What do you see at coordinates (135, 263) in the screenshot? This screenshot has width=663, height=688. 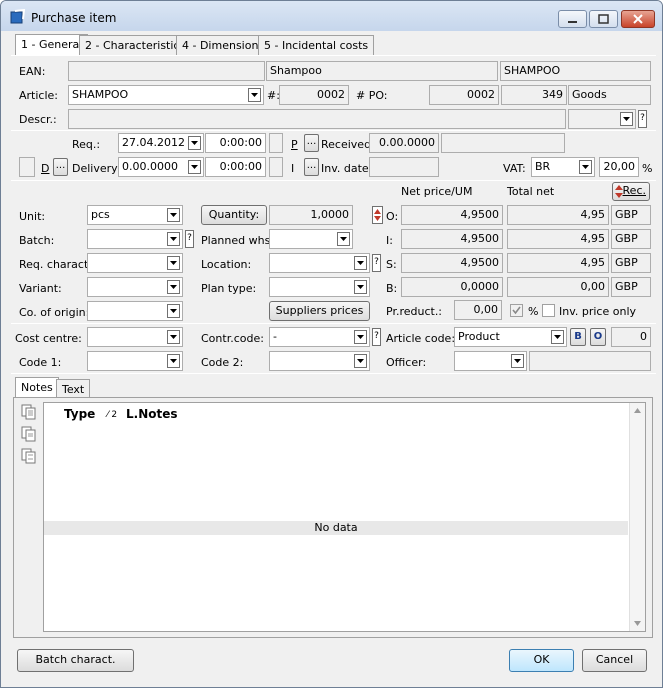 I see `req-charact-combo` at bounding box center [135, 263].